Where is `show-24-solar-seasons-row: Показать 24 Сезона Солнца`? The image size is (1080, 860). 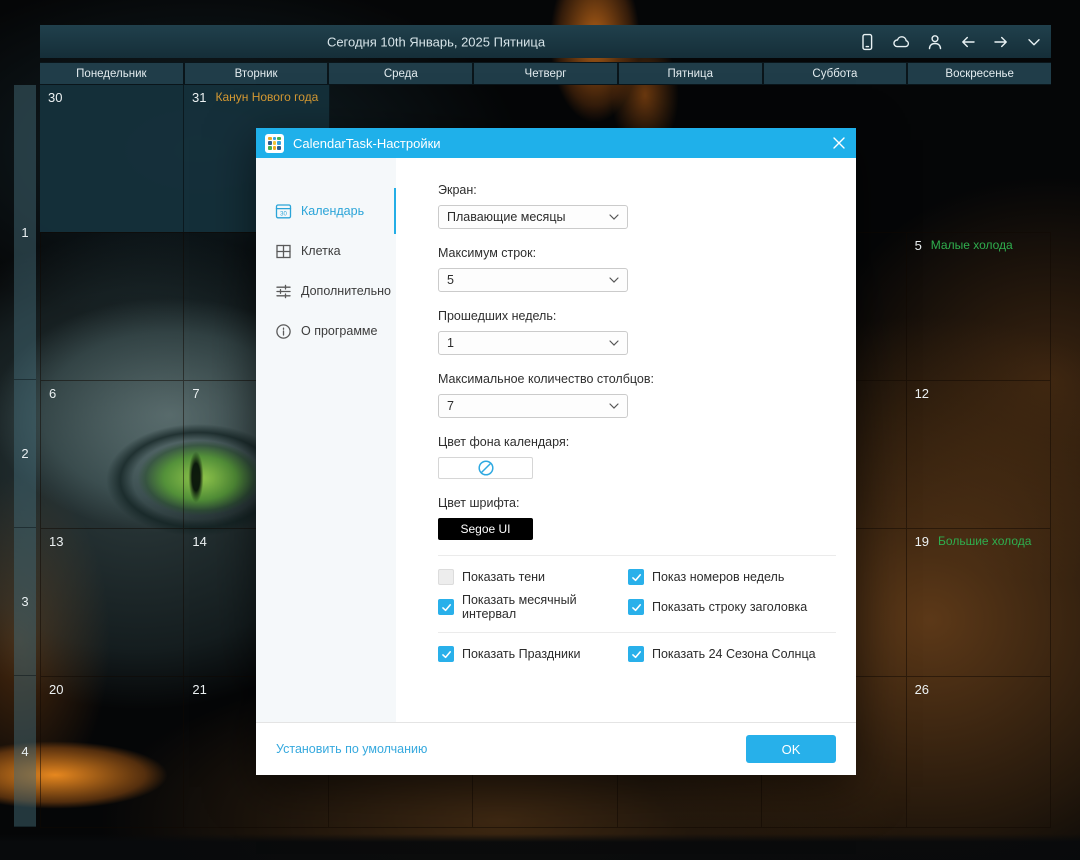
show-24-solar-seasons-row: Показать 24 Сезона Солнца is located at coordinates (732, 654).